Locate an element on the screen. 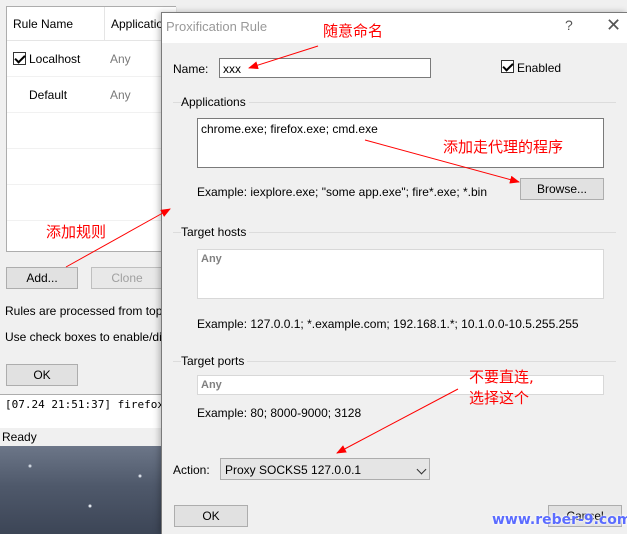 The height and width of the screenshot is (534, 627). log-line: [07.24 21:51:37] firefox.e is located at coordinates (91, 404).